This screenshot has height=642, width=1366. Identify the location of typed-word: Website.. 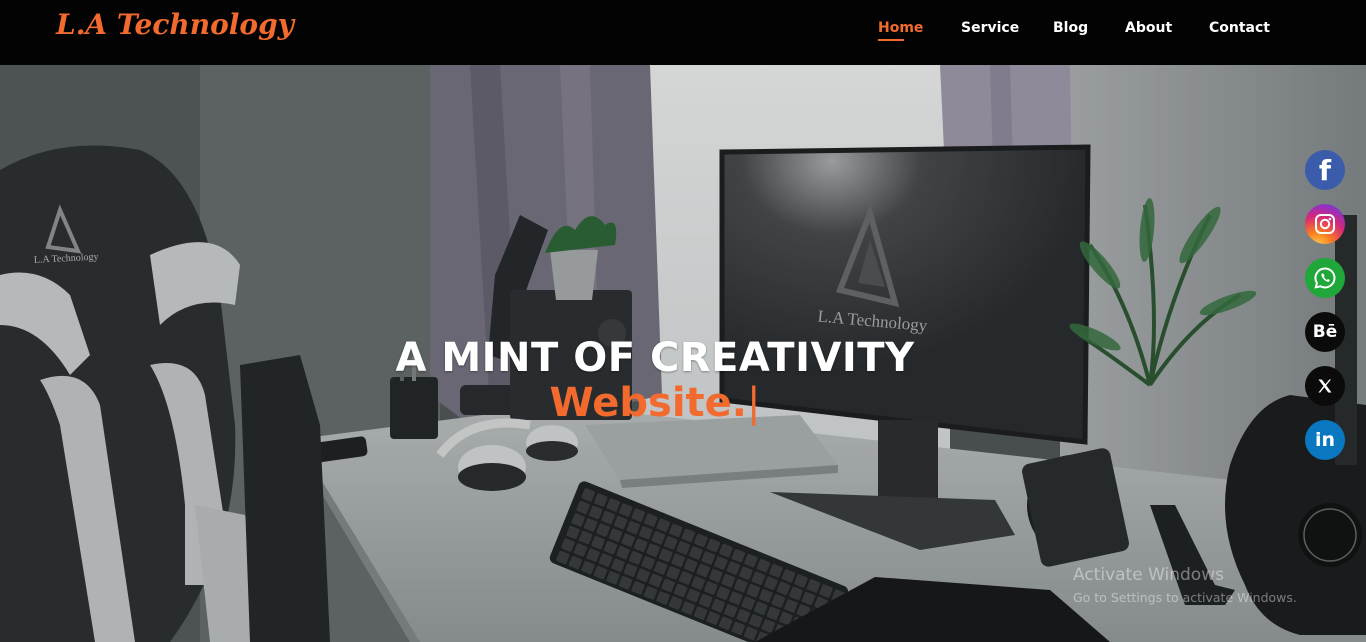
(648, 403).